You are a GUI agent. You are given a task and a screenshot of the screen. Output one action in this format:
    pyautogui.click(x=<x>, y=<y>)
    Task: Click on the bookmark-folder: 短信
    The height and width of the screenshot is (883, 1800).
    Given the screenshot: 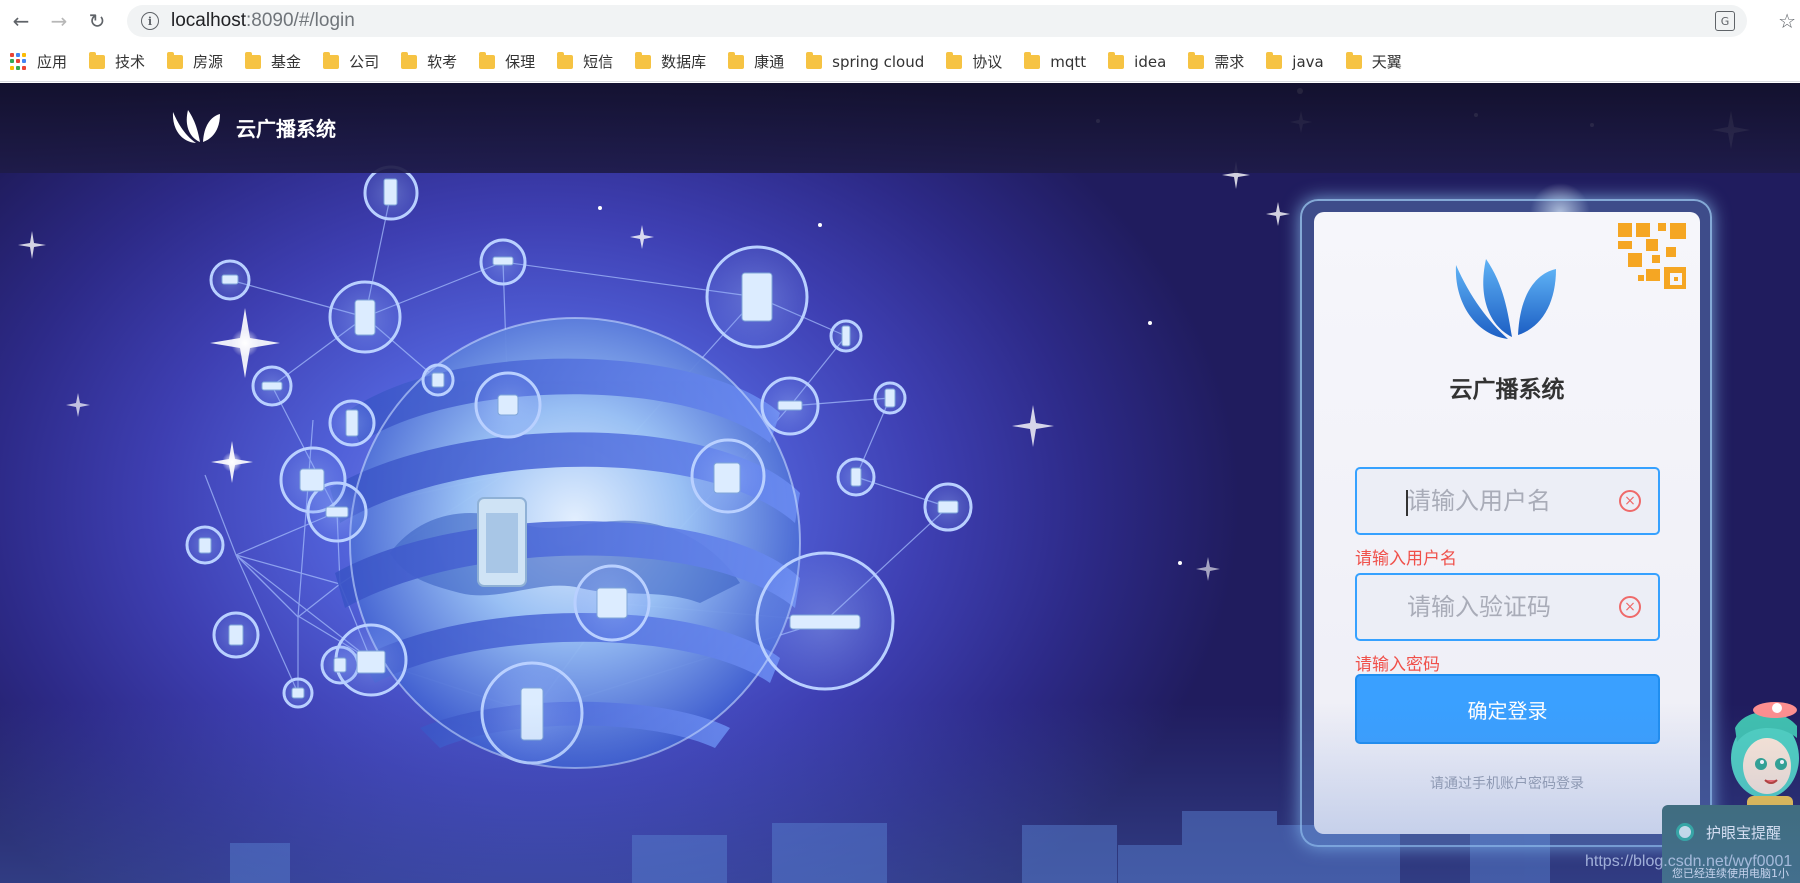 What is the action you would take?
    pyautogui.click(x=585, y=61)
    